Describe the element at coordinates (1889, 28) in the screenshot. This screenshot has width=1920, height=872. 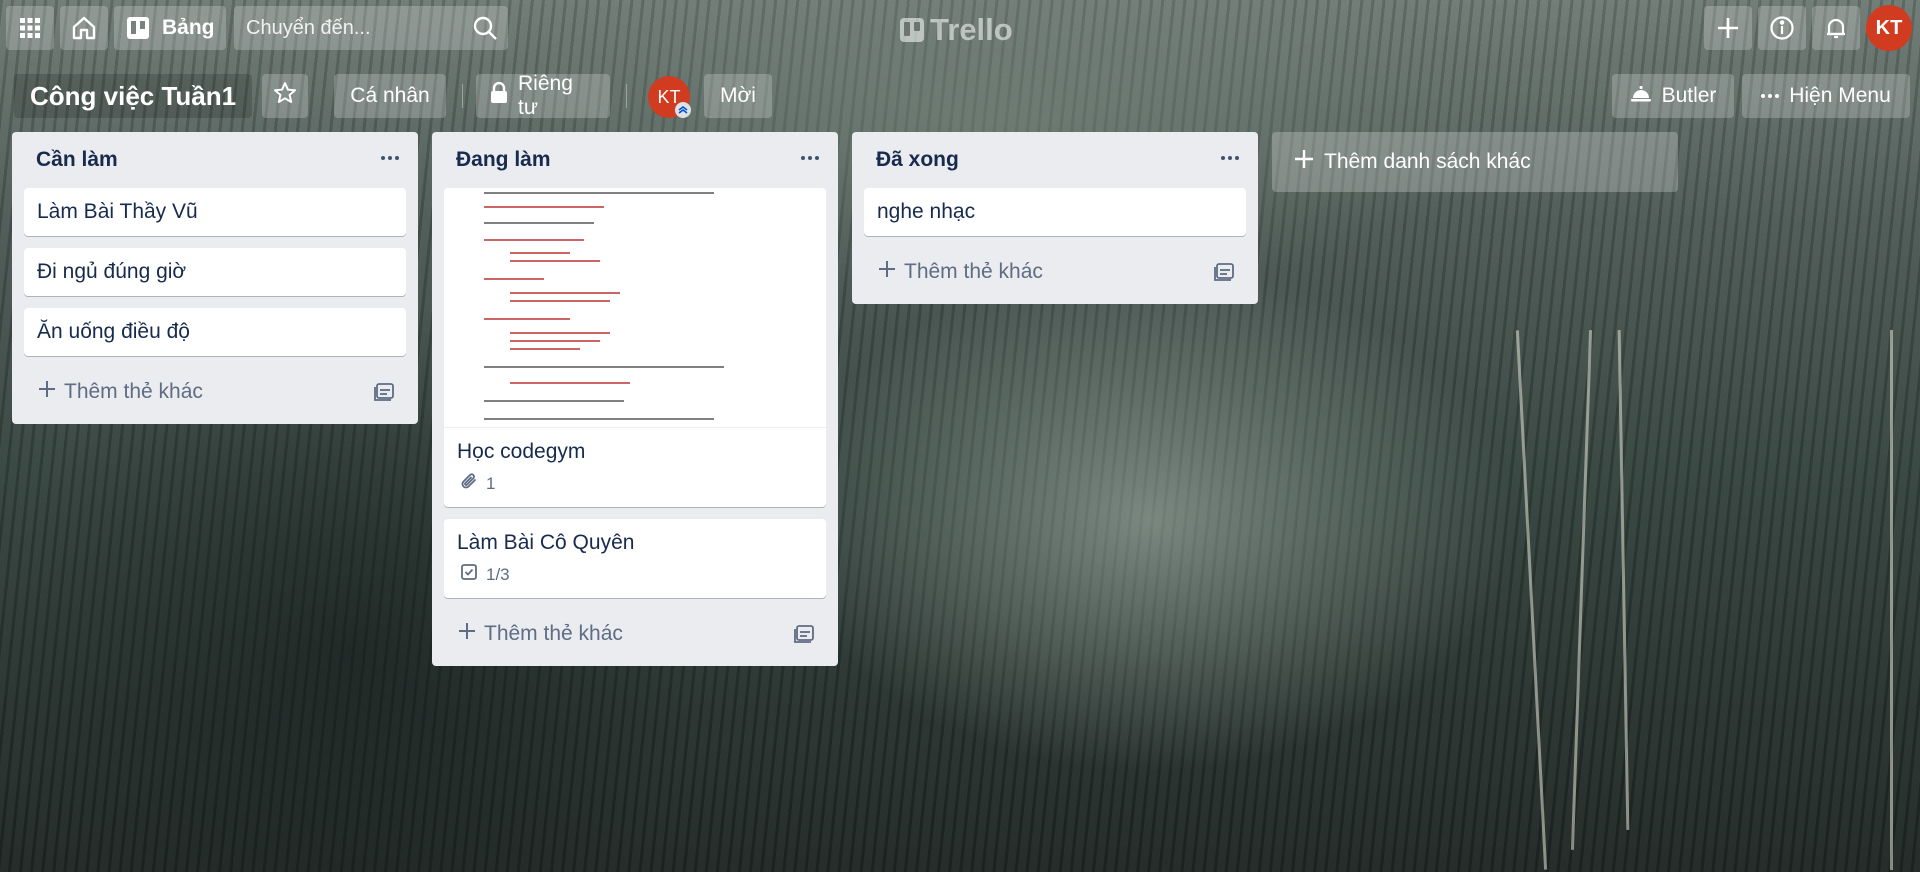
I see `user-avatar: KT` at that location.